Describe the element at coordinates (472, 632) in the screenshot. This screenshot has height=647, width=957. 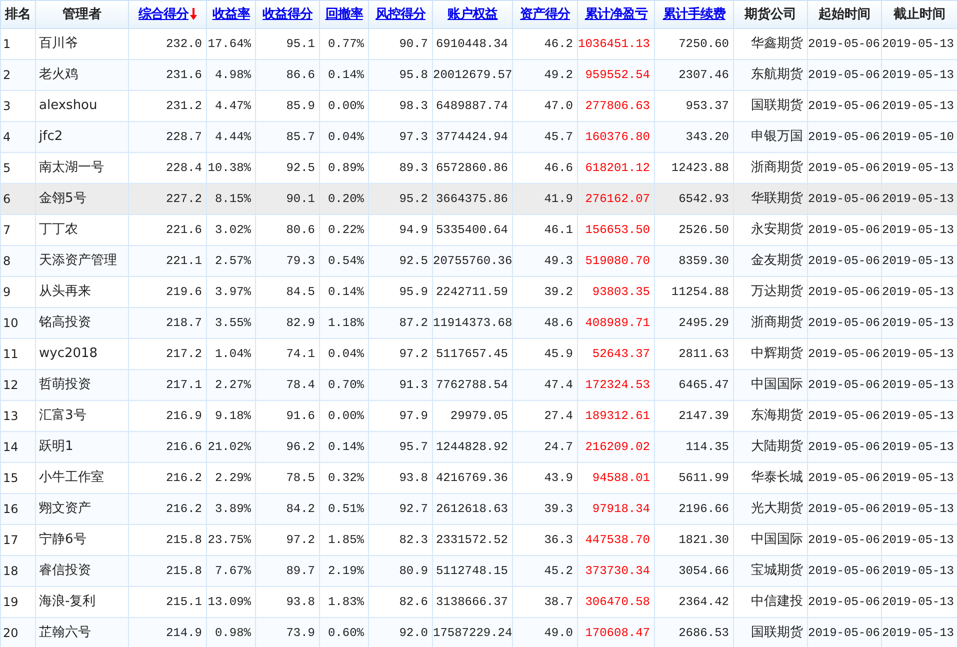
I see `table-cell: 17587229.24` at that location.